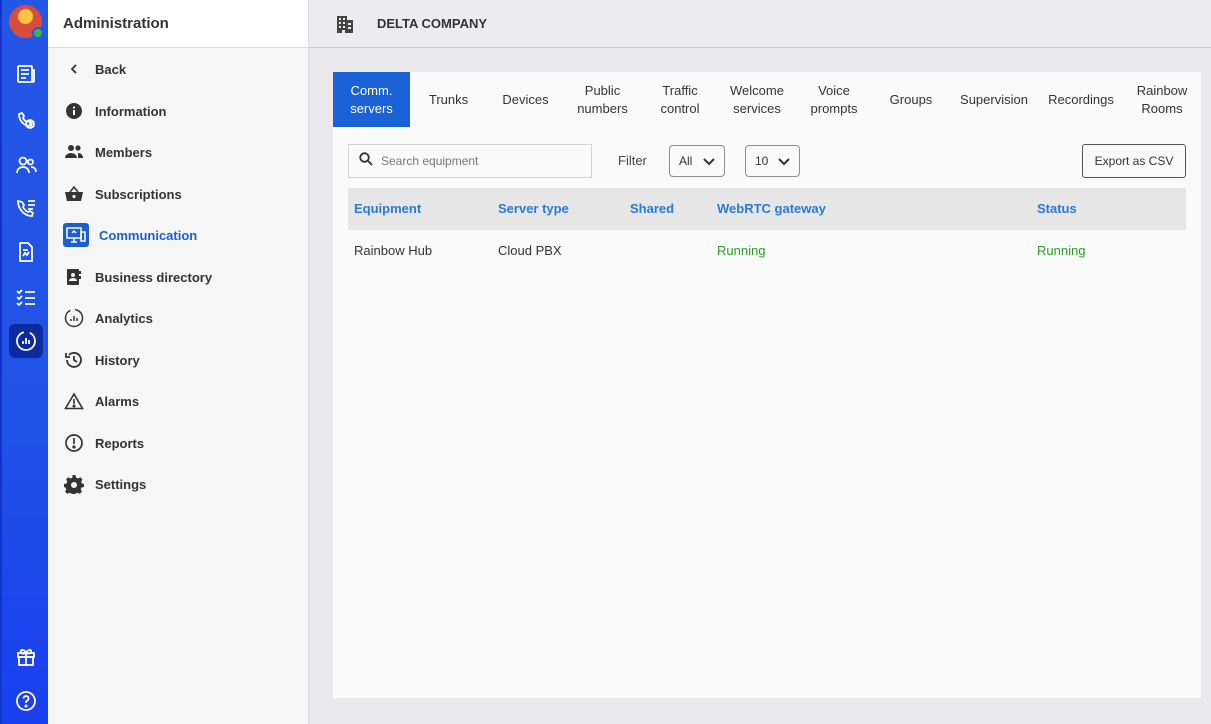 The width and height of the screenshot is (1211, 724). I want to click on column-header-status: Status, so click(1057, 208).